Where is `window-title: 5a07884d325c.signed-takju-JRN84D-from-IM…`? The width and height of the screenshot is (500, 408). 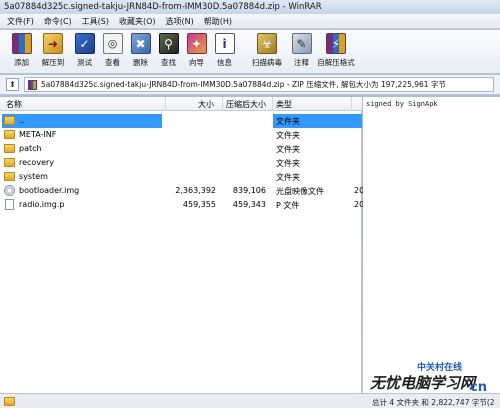 window-title: 5a07884d325c.signed-takju-JRN84D-from-IM… is located at coordinates (163, 7).